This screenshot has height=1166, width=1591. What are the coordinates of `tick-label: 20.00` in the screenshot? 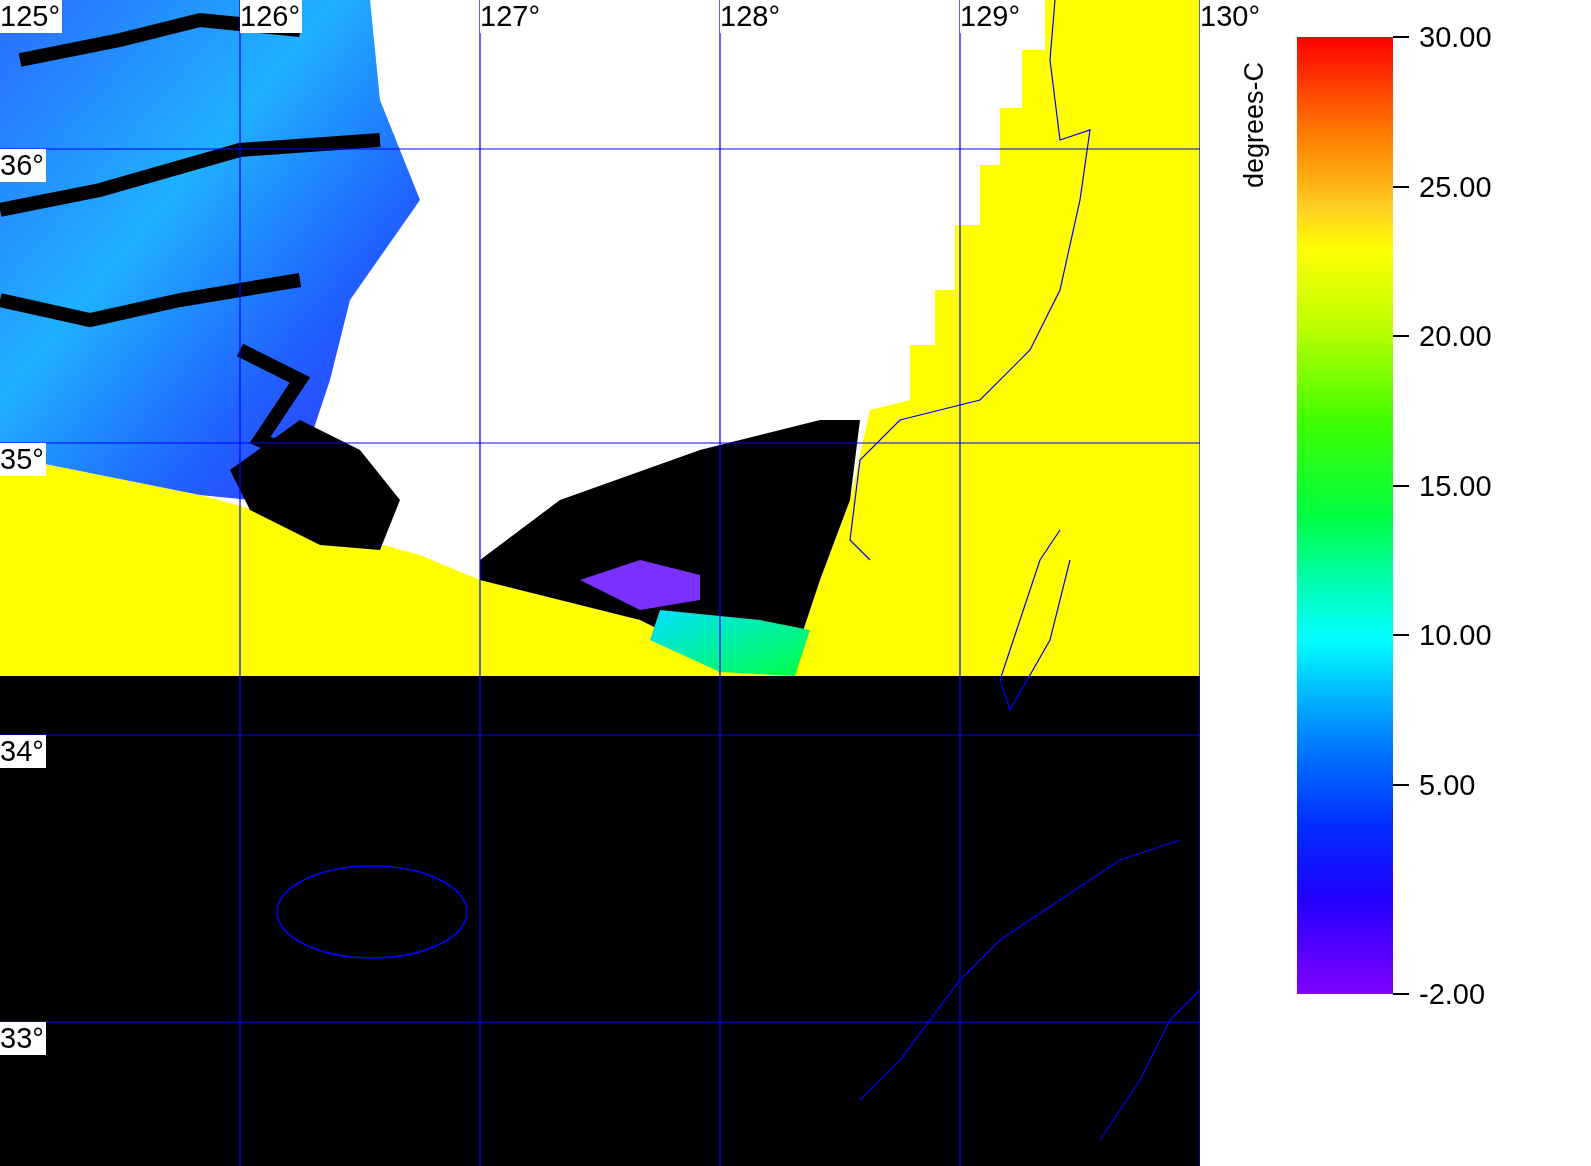 It's located at (1455, 336).